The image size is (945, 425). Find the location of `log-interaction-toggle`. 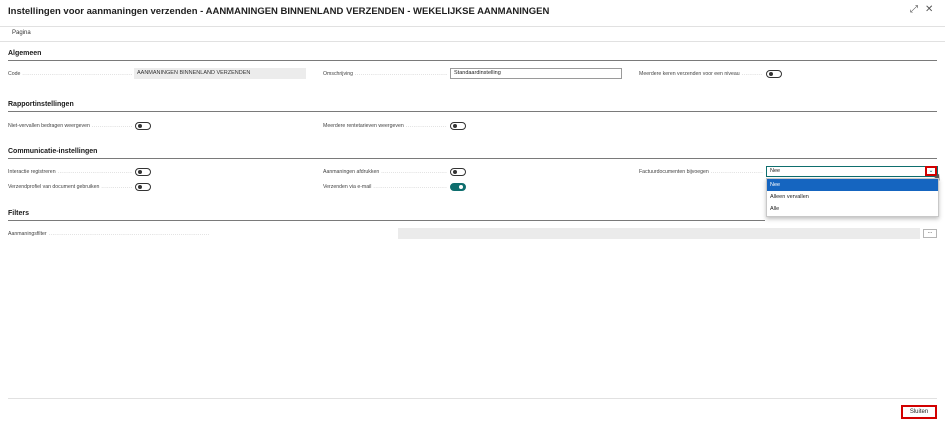

log-interaction-toggle is located at coordinates (143, 172).